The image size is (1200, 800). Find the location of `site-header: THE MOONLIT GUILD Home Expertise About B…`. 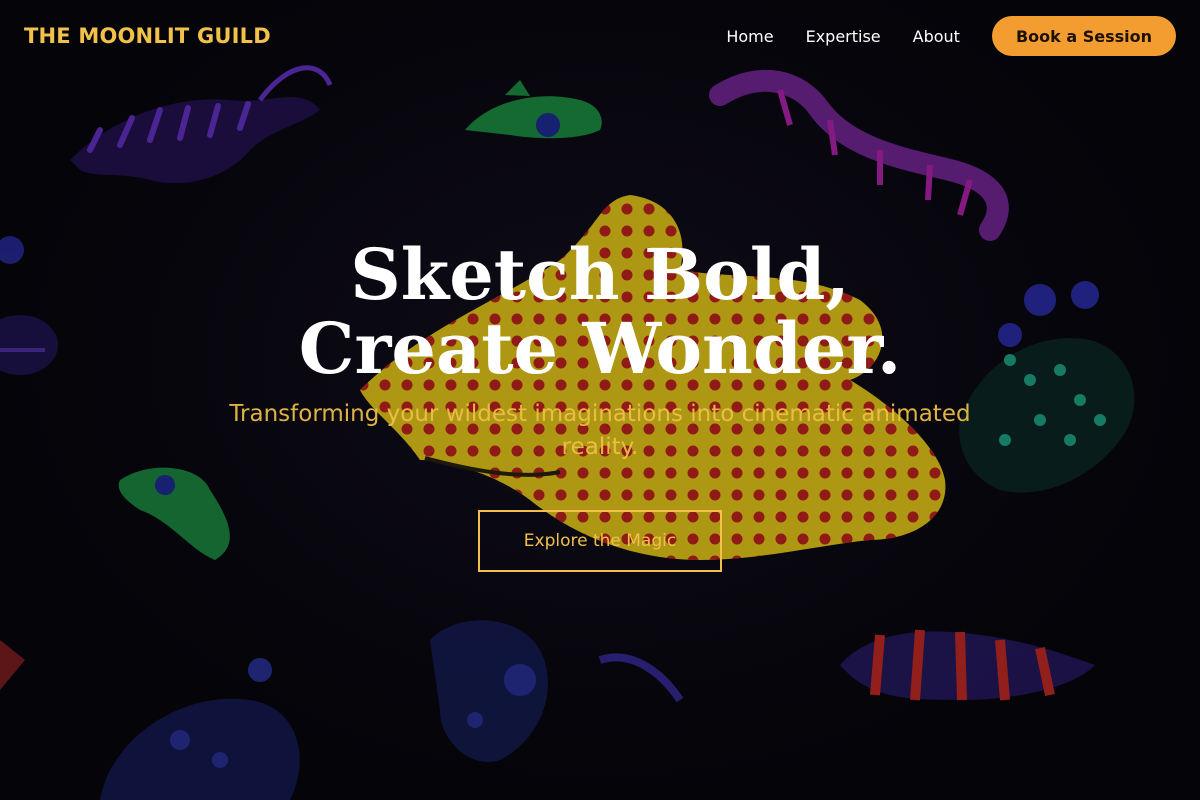

site-header: THE MOONLIT GUILD Home Expertise About B… is located at coordinates (600, 36).